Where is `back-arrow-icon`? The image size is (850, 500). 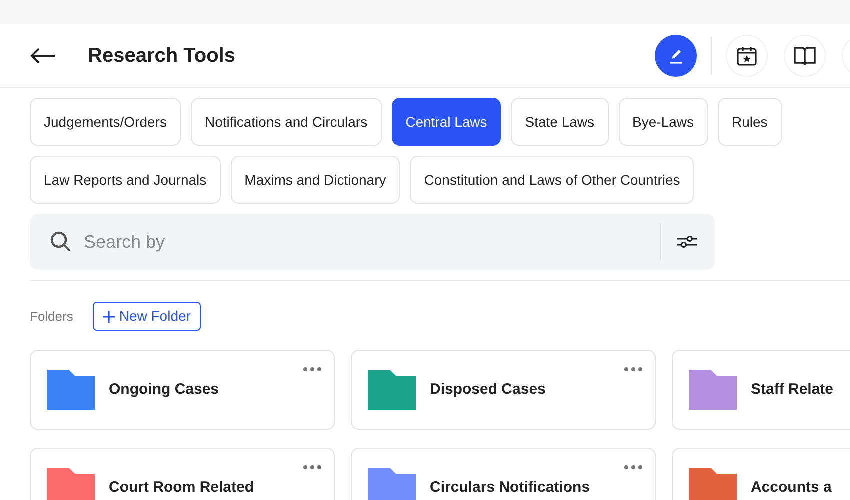 back-arrow-icon is located at coordinates (43, 56).